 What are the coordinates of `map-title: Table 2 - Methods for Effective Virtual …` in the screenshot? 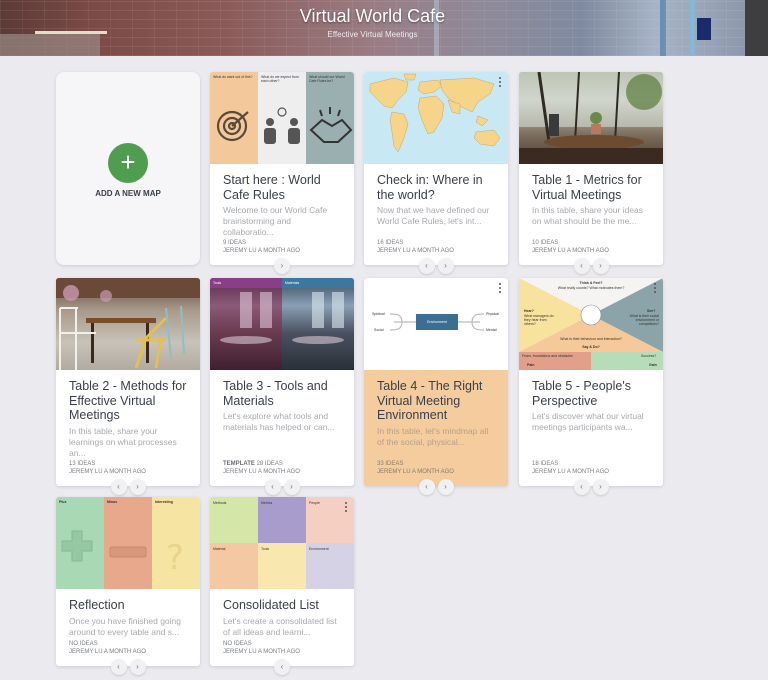 It's located at (128, 401).